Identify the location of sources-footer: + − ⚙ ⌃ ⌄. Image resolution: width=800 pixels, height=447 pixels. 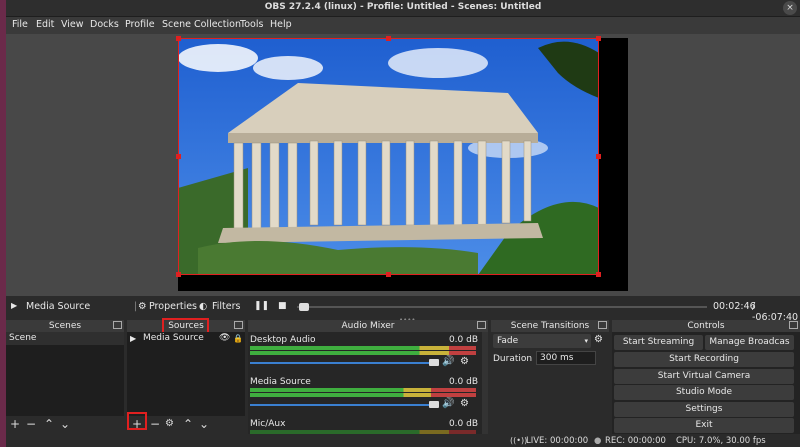
(186, 423).